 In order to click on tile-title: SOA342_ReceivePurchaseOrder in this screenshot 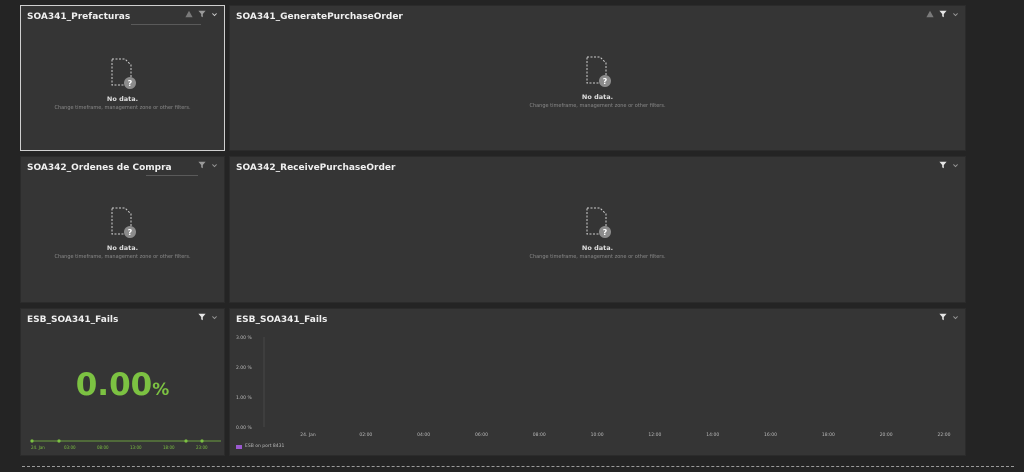, I will do `click(316, 168)`.